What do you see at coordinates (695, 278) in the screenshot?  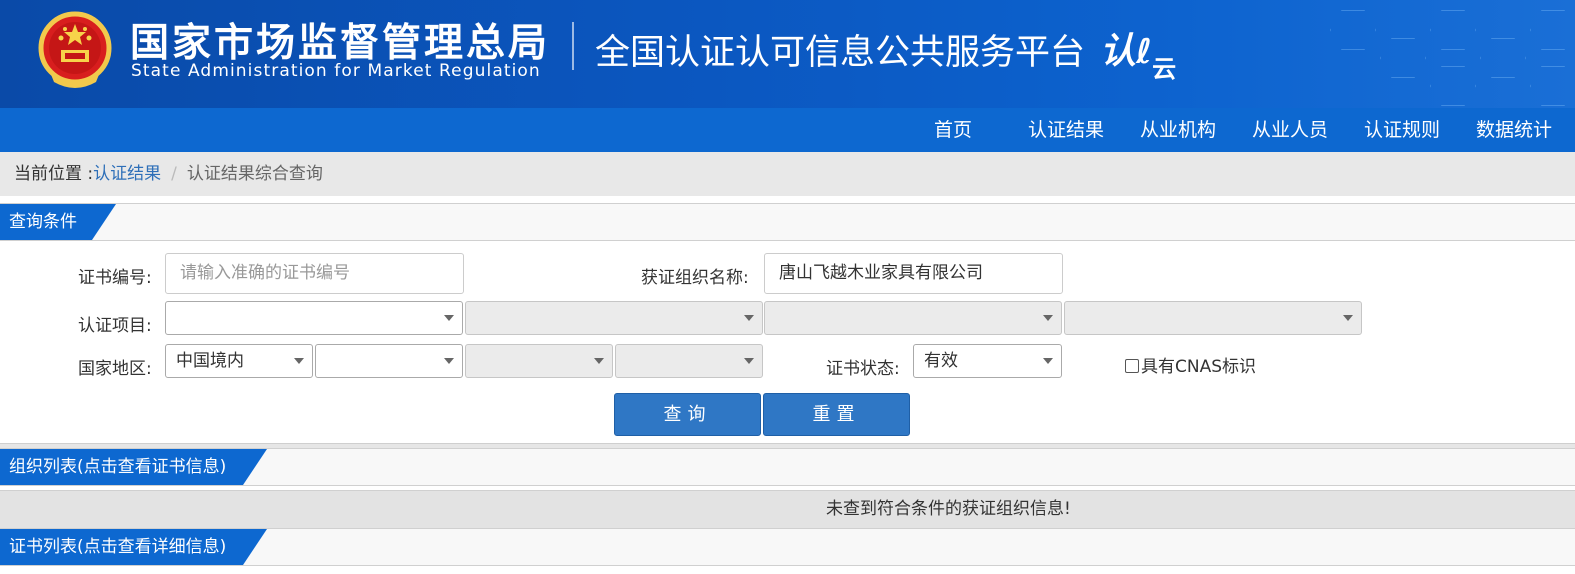 I see `org-name-label: 获证组织名称:` at bounding box center [695, 278].